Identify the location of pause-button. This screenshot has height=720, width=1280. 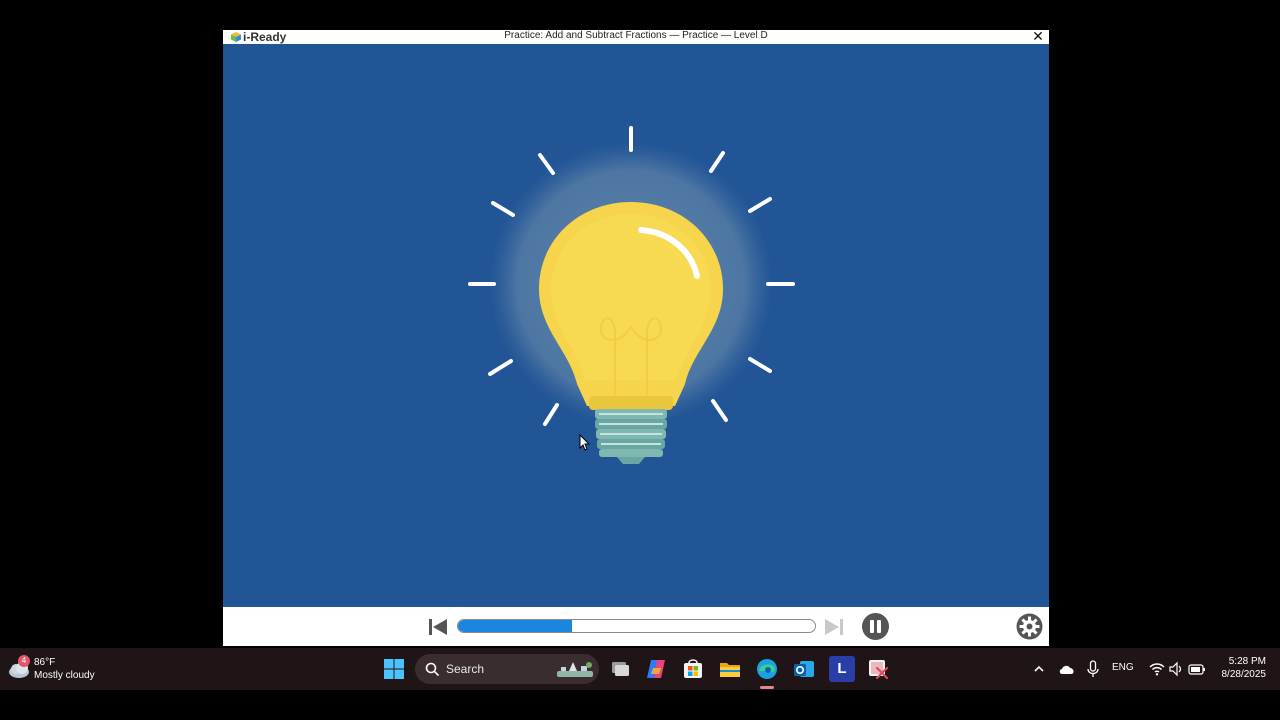
(875, 626).